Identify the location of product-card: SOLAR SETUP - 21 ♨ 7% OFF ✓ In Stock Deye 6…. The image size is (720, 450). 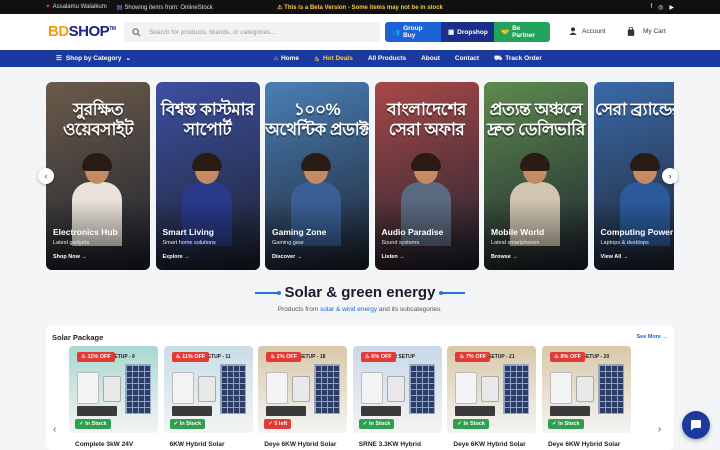
(492, 398).